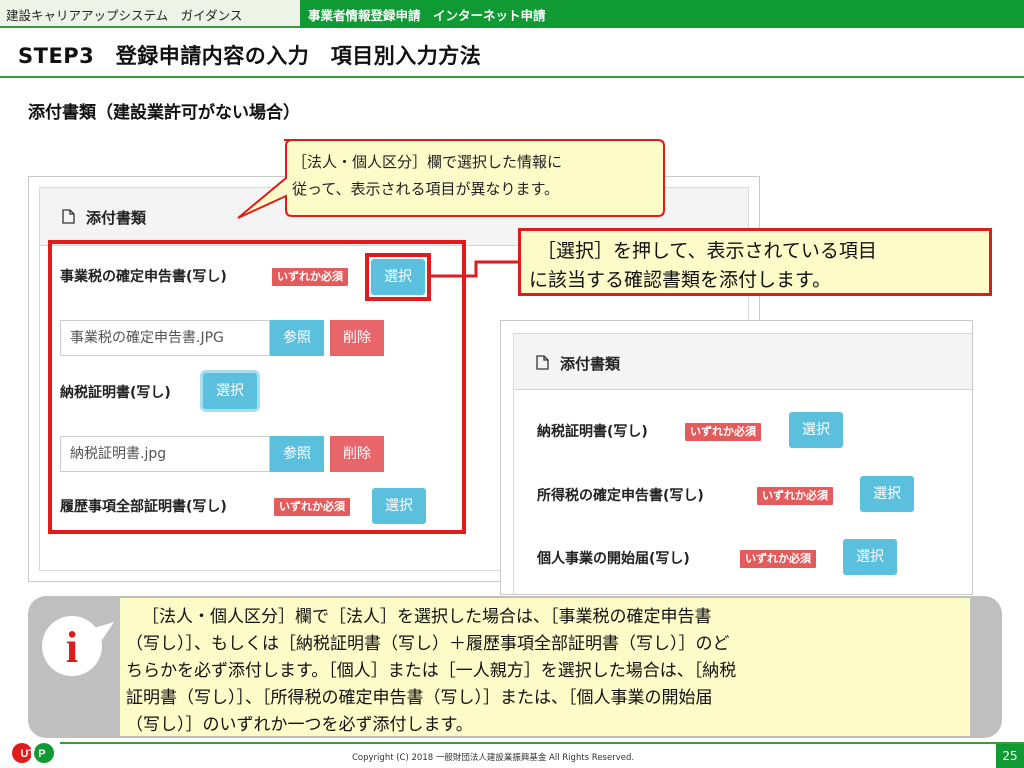 The image size is (1024, 768). Describe the element at coordinates (870, 557) in the screenshot. I see `select-business-start-notice-button: 選択` at that location.